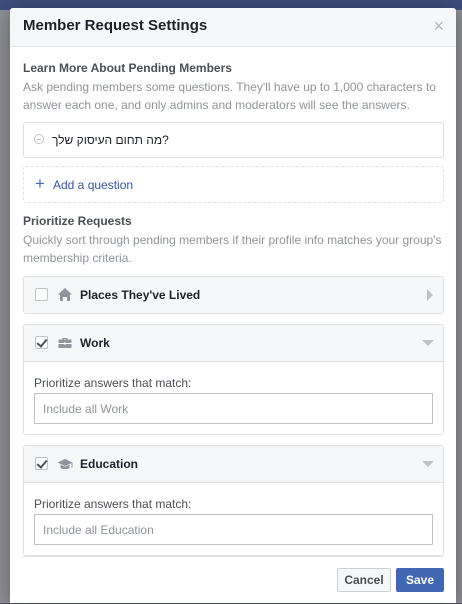  What do you see at coordinates (233, 580) in the screenshot?
I see `dialog-footer: Cancel Save` at bounding box center [233, 580].